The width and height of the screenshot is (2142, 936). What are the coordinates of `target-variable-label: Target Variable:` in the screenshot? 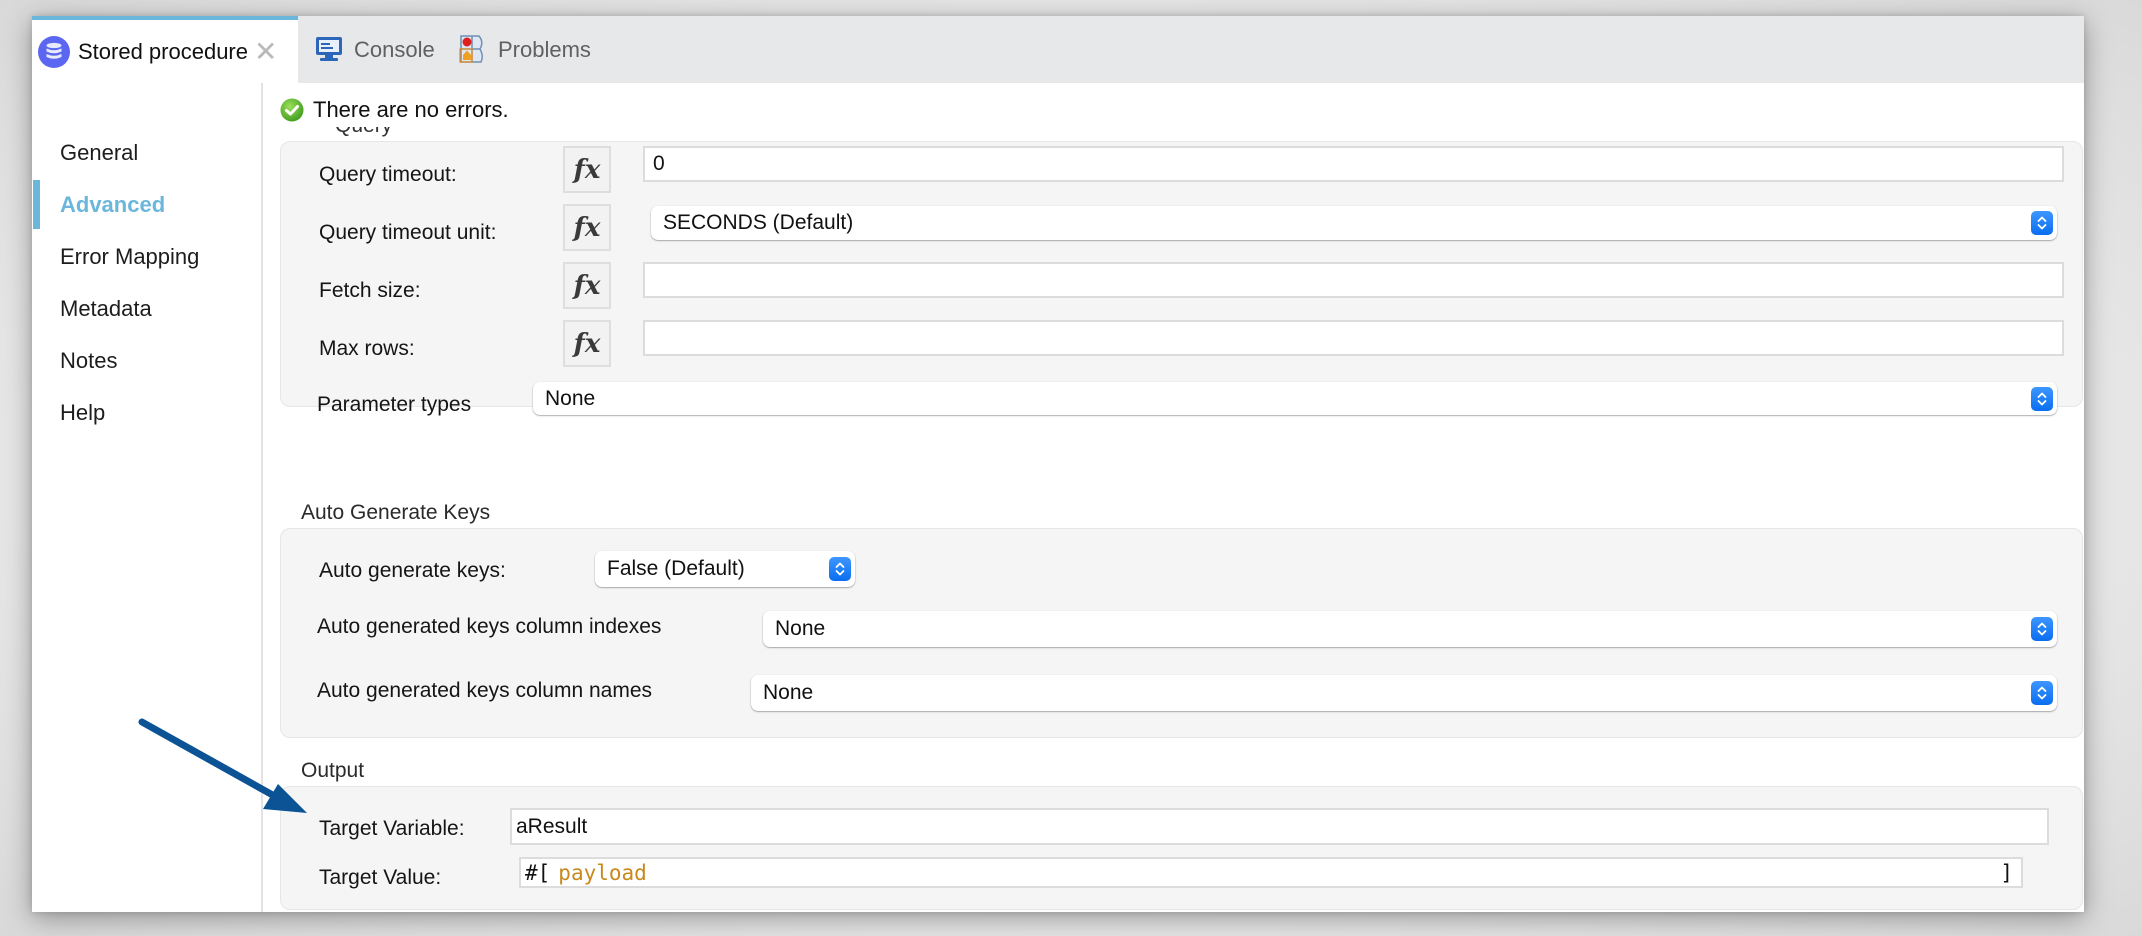 It's located at (392, 828).